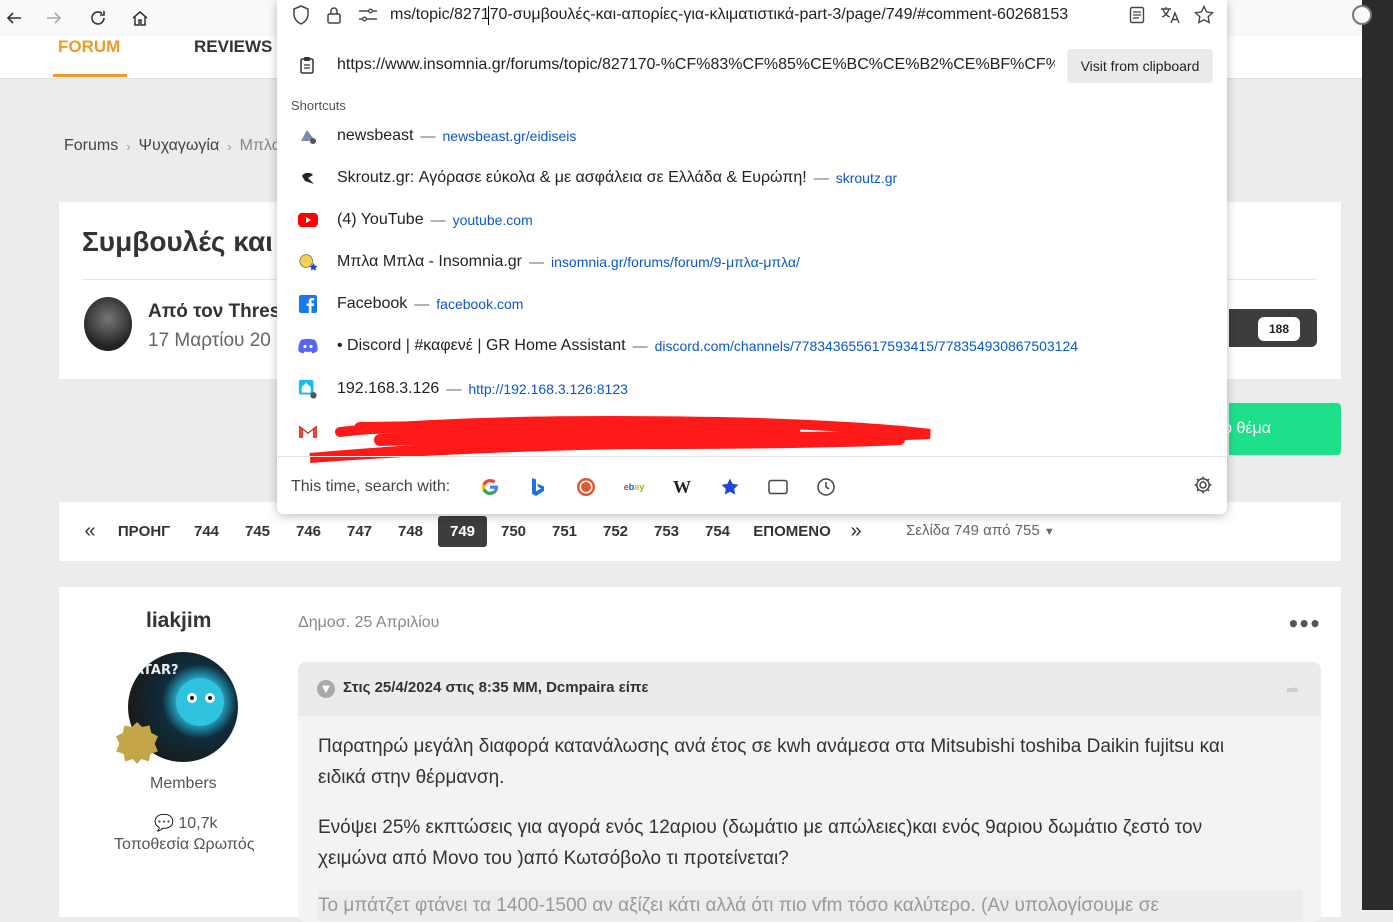 The image size is (1393, 922). Describe the element at coordinates (1137, 15) in the screenshot. I see `reader-view-icon` at that location.